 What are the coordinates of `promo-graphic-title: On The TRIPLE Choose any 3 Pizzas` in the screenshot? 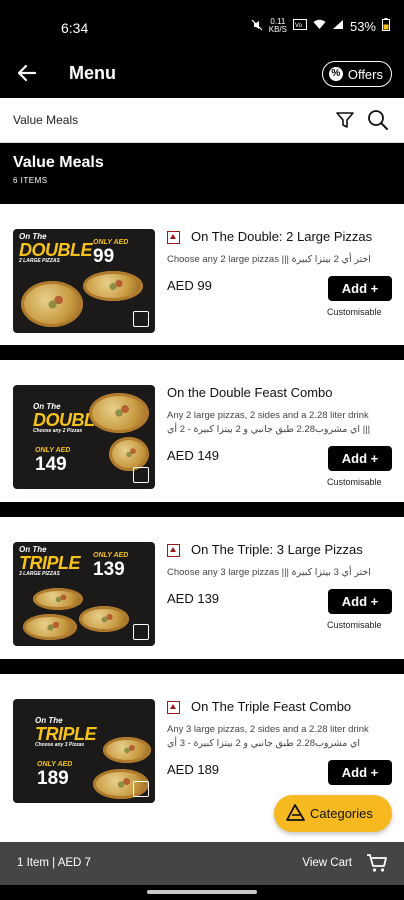 It's located at (66, 732).